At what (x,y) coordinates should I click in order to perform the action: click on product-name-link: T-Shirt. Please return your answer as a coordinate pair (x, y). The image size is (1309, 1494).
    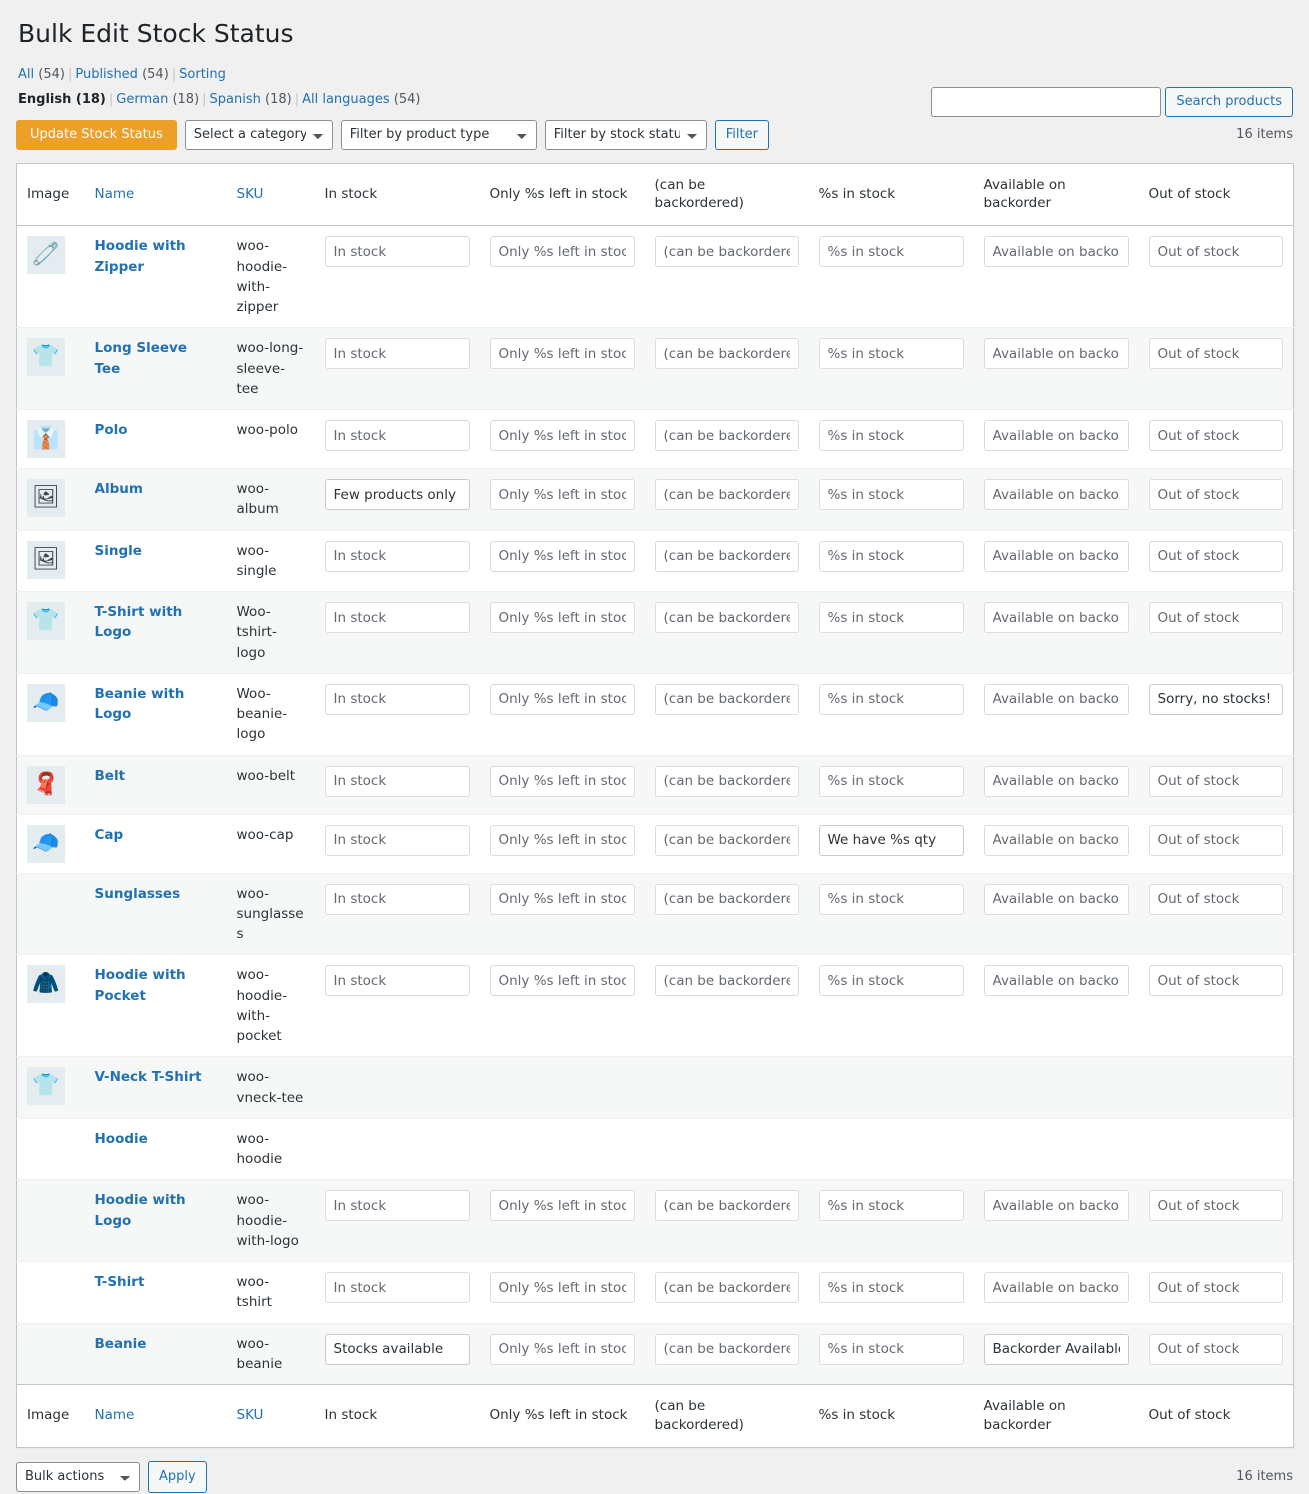
    Looking at the image, I should click on (120, 1282).